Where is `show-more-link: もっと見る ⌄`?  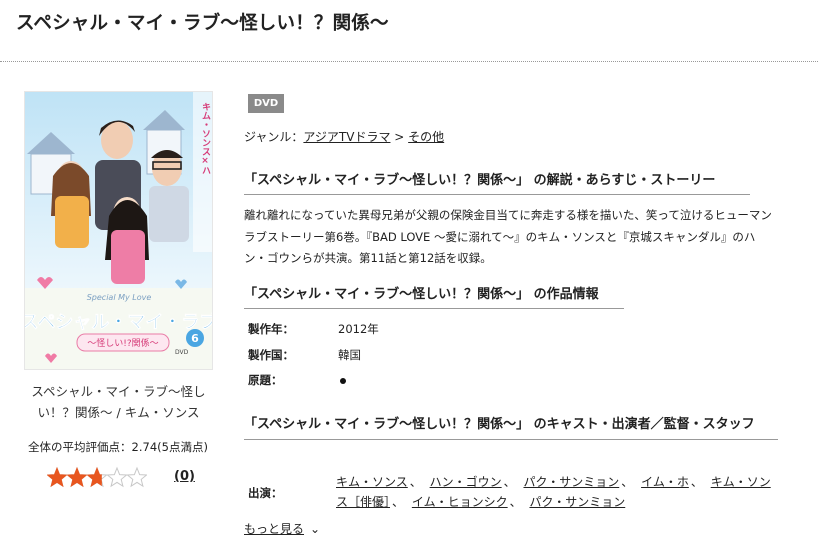 show-more-link: もっと見る ⌄ is located at coordinates (282, 528).